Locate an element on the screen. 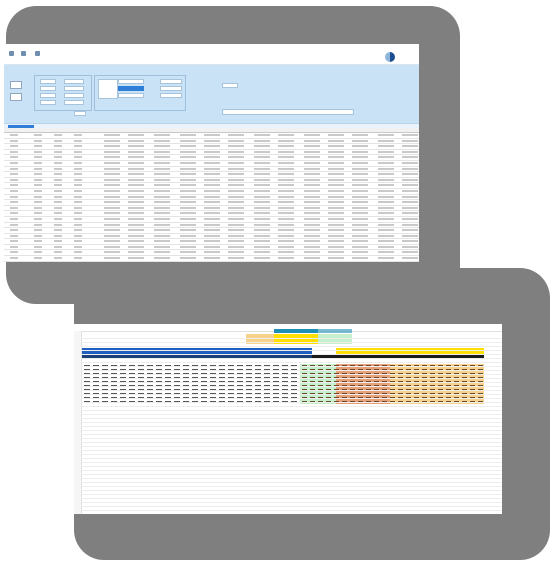  param-list is located at coordinates (108, 89).